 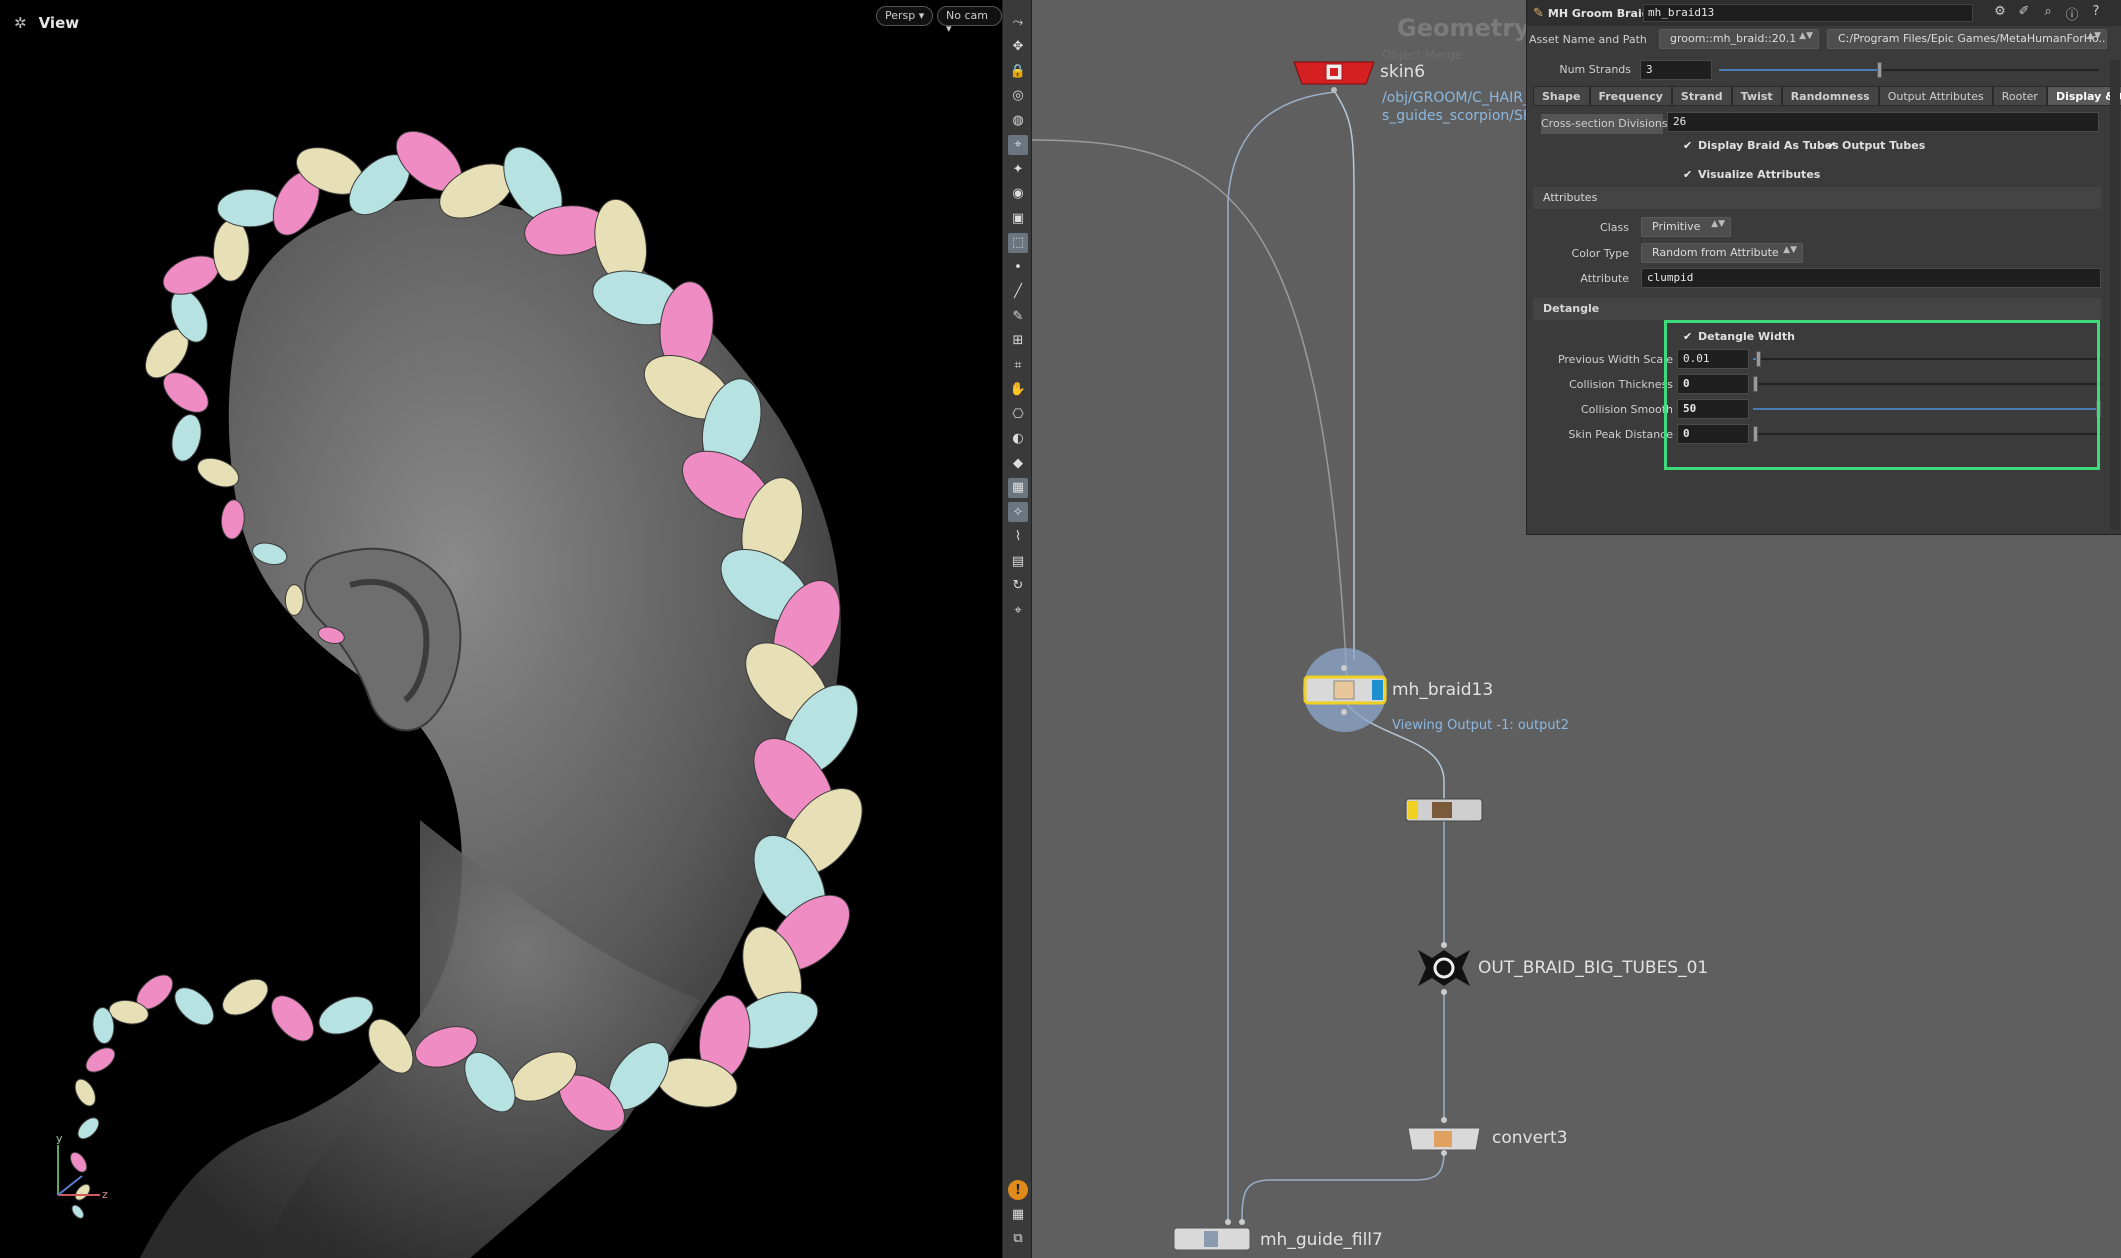 I want to click on snapshot-icon: ⧉, so click(x=1018, y=1238).